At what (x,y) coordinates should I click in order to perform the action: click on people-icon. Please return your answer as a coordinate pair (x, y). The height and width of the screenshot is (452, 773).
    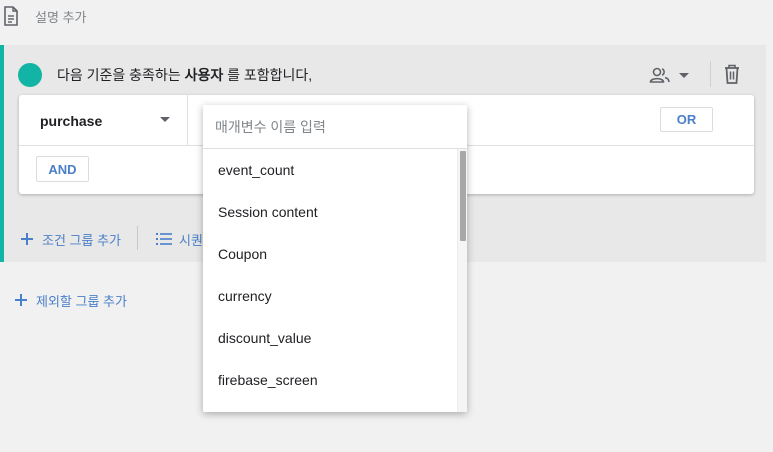
    Looking at the image, I should click on (659, 75).